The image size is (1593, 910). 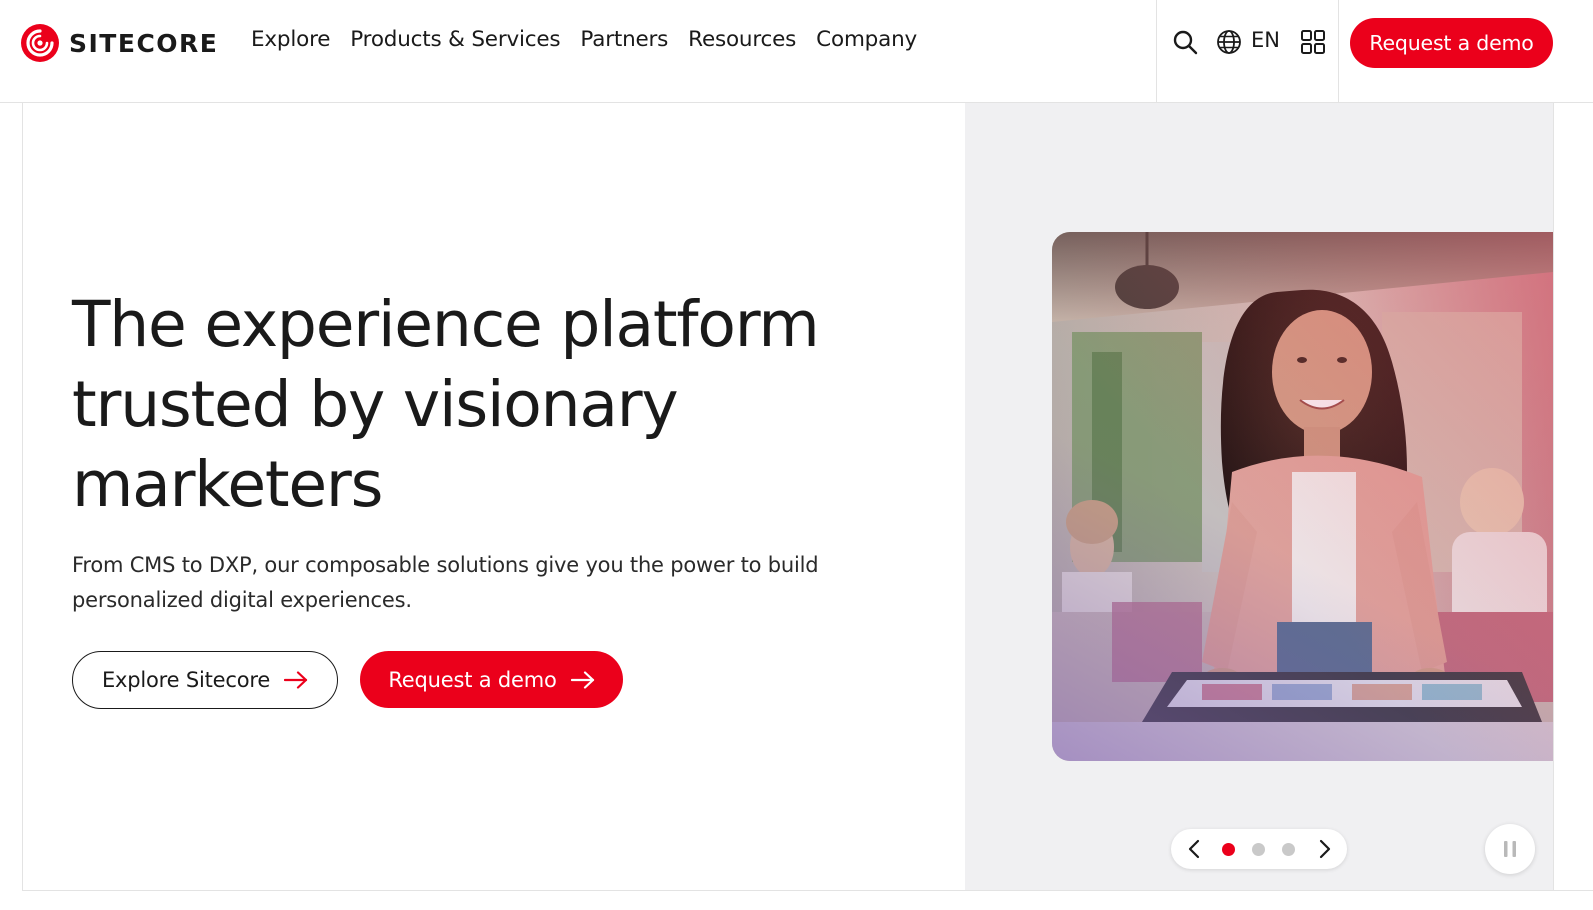 What do you see at coordinates (1265, 40) in the screenshot?
I see `language-selector: EN` at bounding box center [1265, 40].